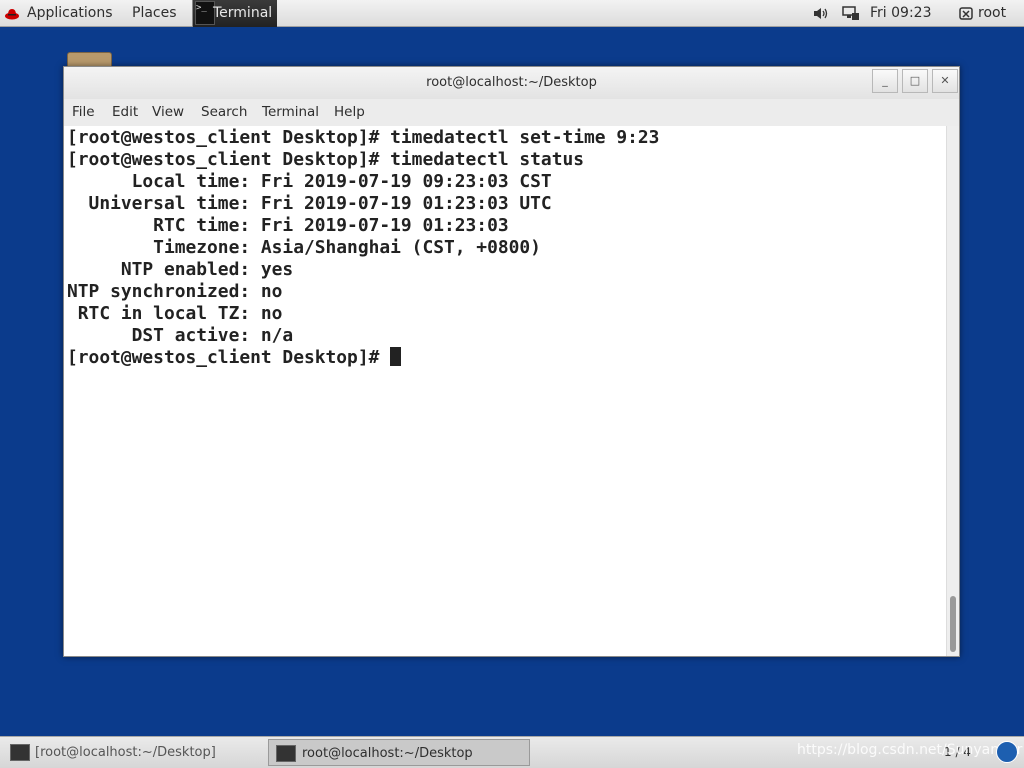  What do you see at coordinates (304, 247) in the screenshot?
I see `terminal-line: Timezone: Asia/Shanghai (CST, +0800)` at bounding box center [304, 247].